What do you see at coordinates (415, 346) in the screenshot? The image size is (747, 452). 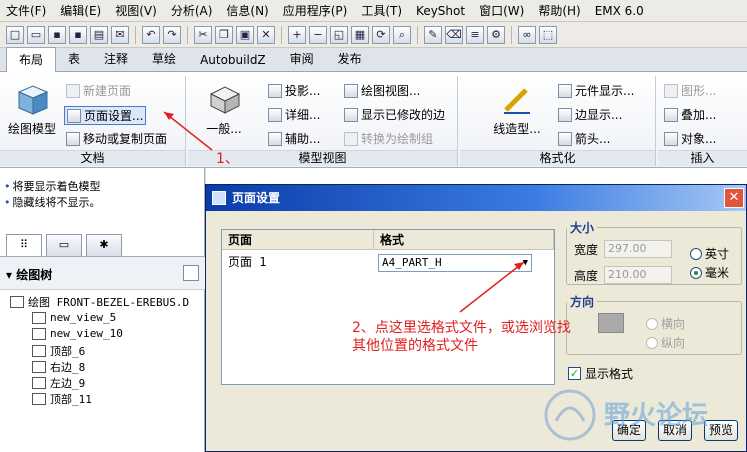 I see `annotation-step-2-line-2: 其他位置的格式文件` at bounding box center [415, 346].